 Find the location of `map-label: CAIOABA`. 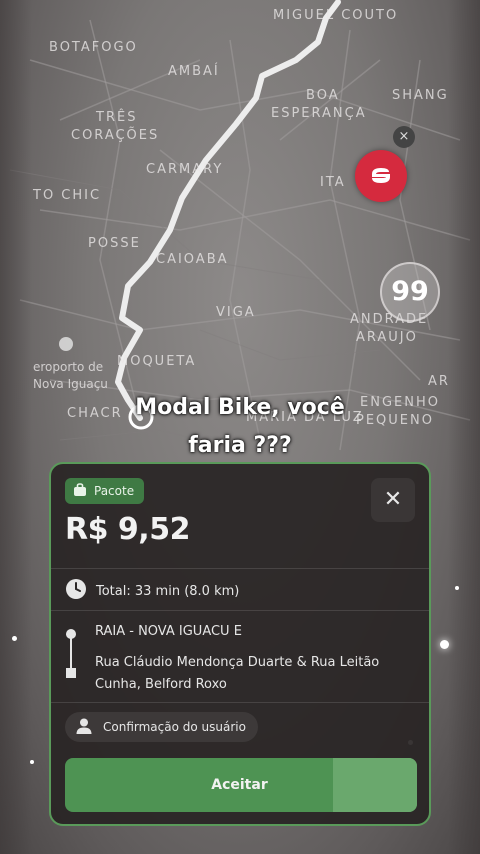

map-label: CAIOABA is located at coordinates (192, 259).